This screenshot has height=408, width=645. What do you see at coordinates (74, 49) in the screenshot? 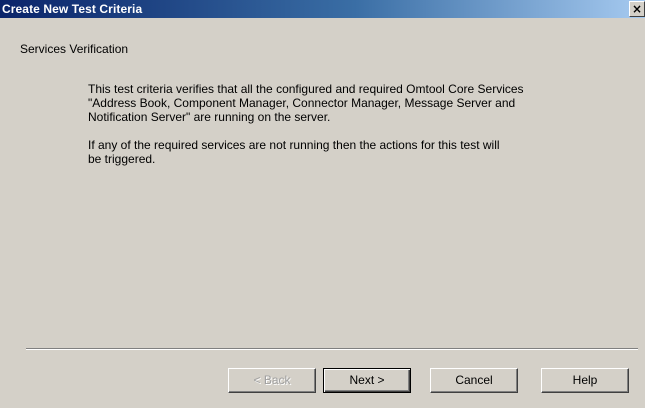
I see `page-title: Services Verification` at bounding box center [74, 49].